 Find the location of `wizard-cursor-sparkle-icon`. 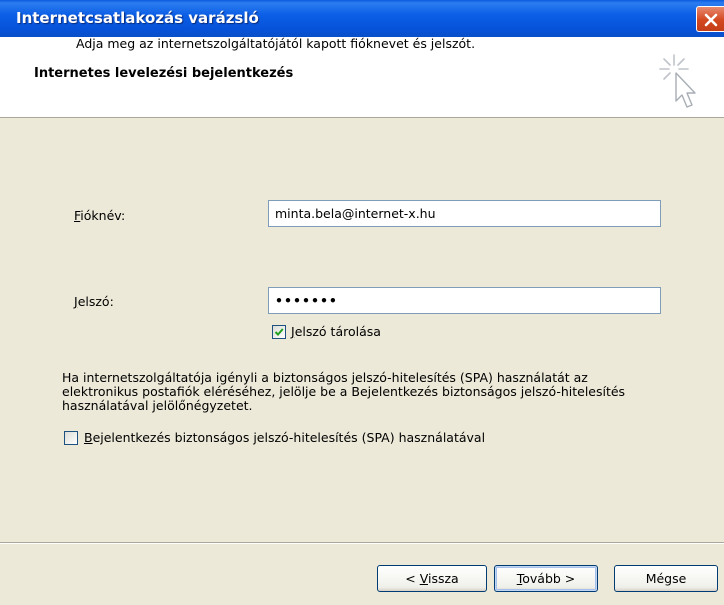

wizard-cursor-sparkle-icon is located at coordinates (677, 81).